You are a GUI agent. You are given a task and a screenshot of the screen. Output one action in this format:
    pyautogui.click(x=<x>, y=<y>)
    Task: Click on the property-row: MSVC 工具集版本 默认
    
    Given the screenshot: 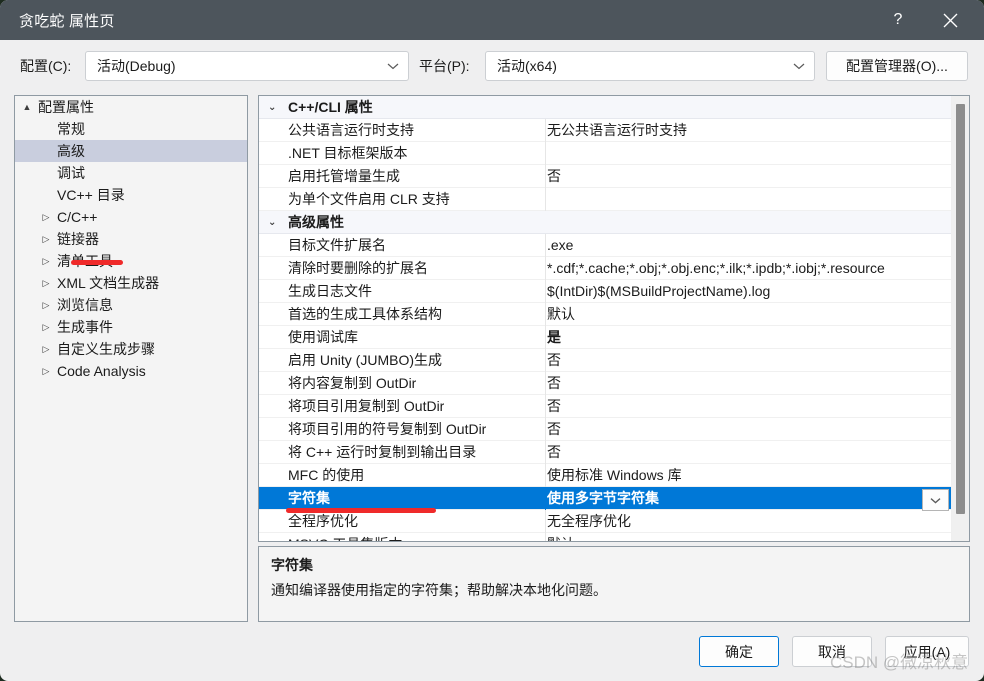 What is the action you would take?
    pyautogui.click(x=605, y=537)
    